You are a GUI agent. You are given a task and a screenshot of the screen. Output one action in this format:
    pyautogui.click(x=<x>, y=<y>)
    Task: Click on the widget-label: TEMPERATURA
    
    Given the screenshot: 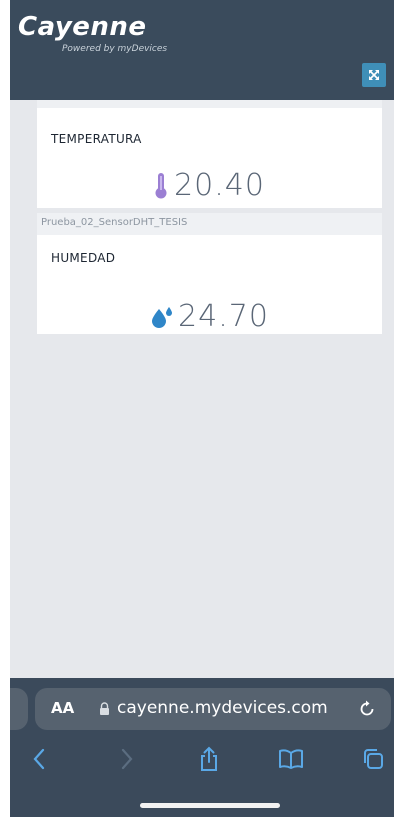 What is the action you would take?
    pyautogui.click(x=96, y=139)
    